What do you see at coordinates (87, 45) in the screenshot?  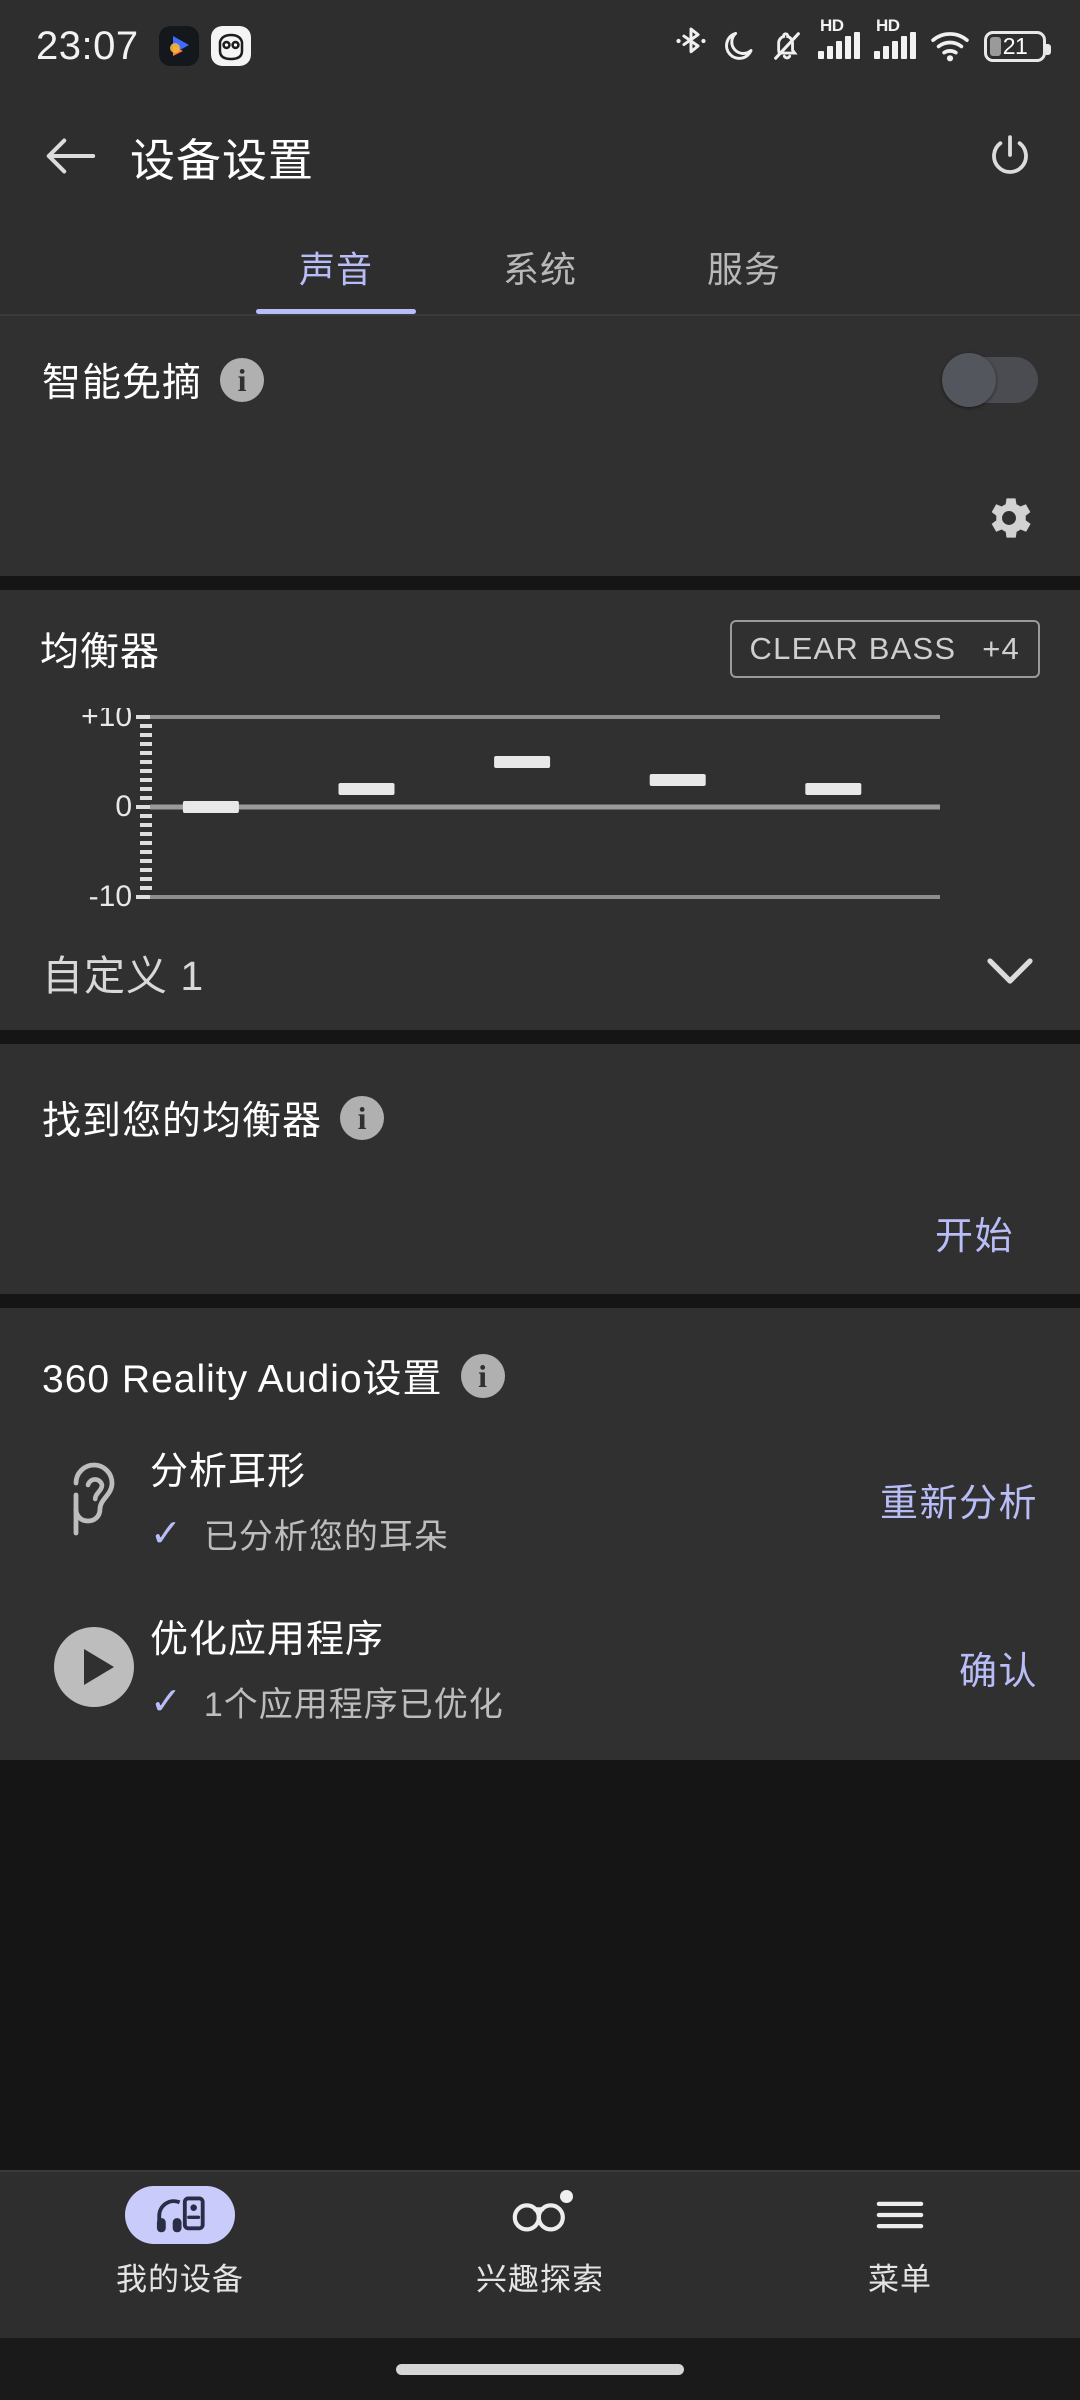 I see `status-bar-clock: 23:07` at bounding box center [87, 45].